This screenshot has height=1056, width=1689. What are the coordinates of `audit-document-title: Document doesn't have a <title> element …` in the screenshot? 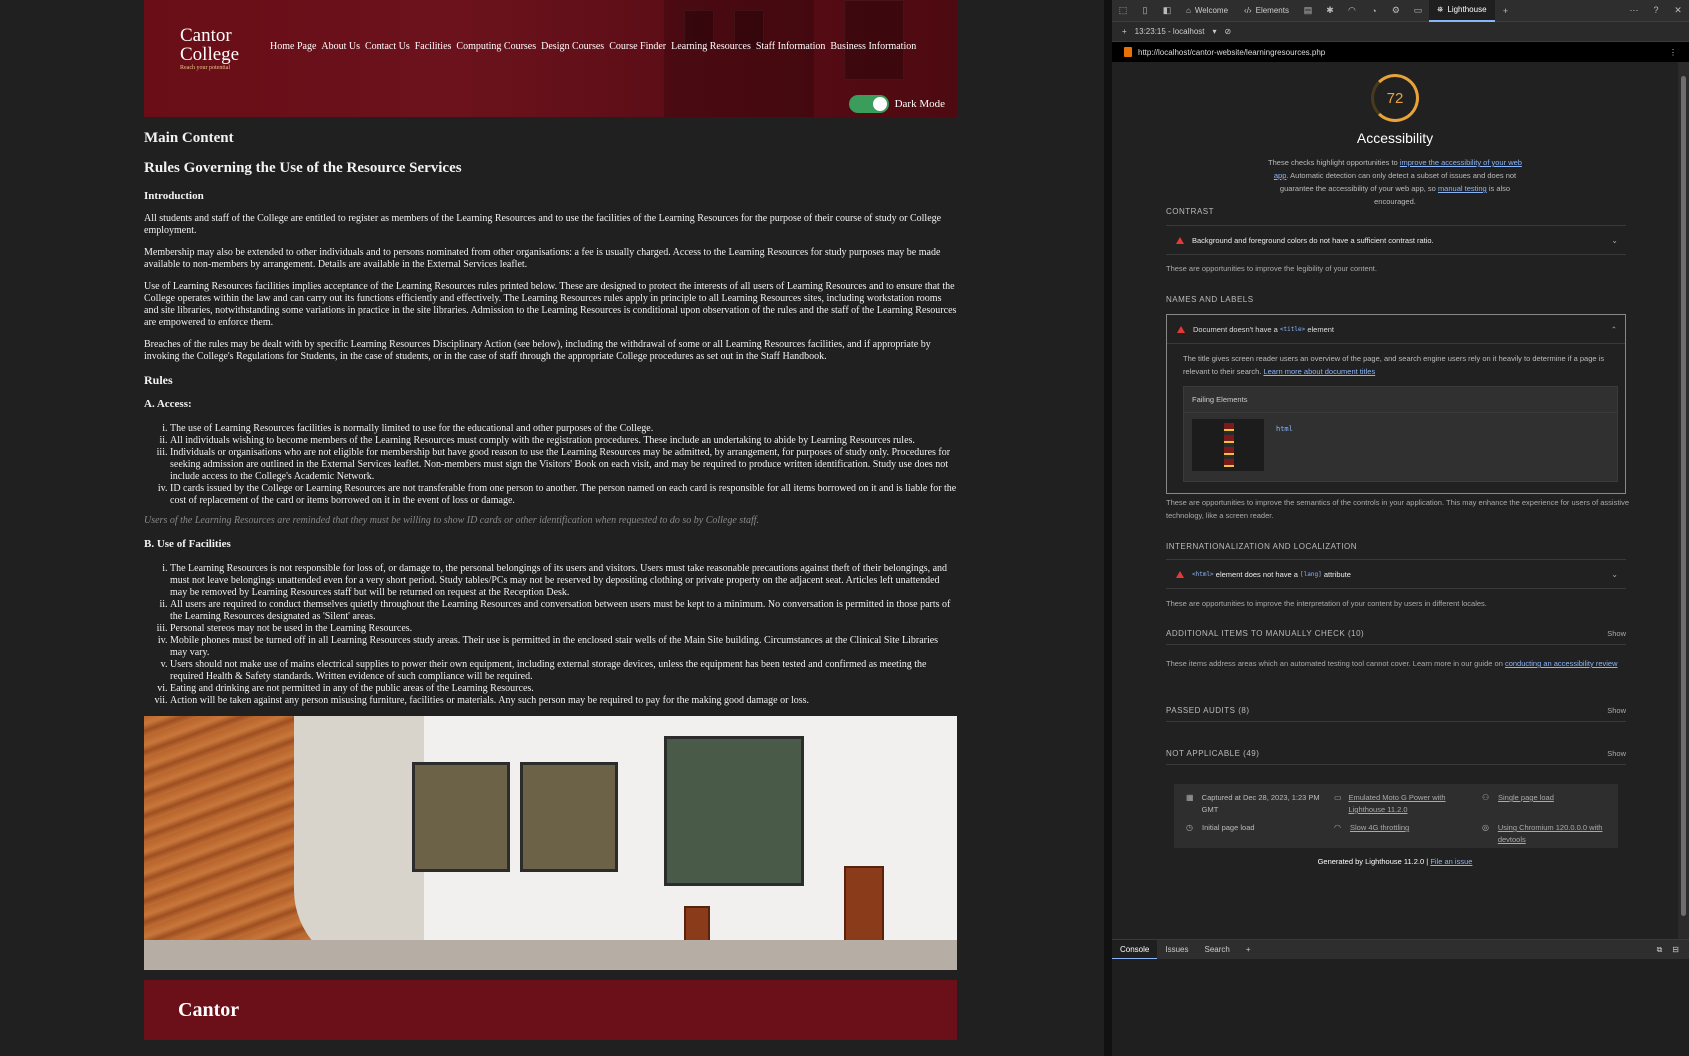 It's located at (1396, 404).